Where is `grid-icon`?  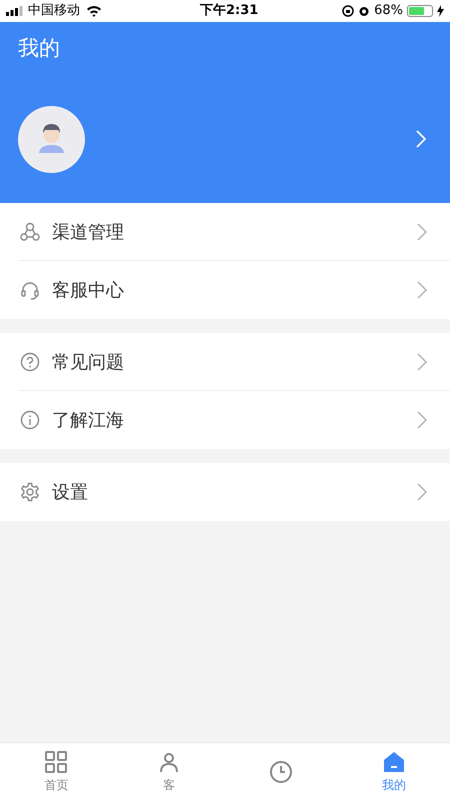
grid-icon is located at coordinates (56, 762).